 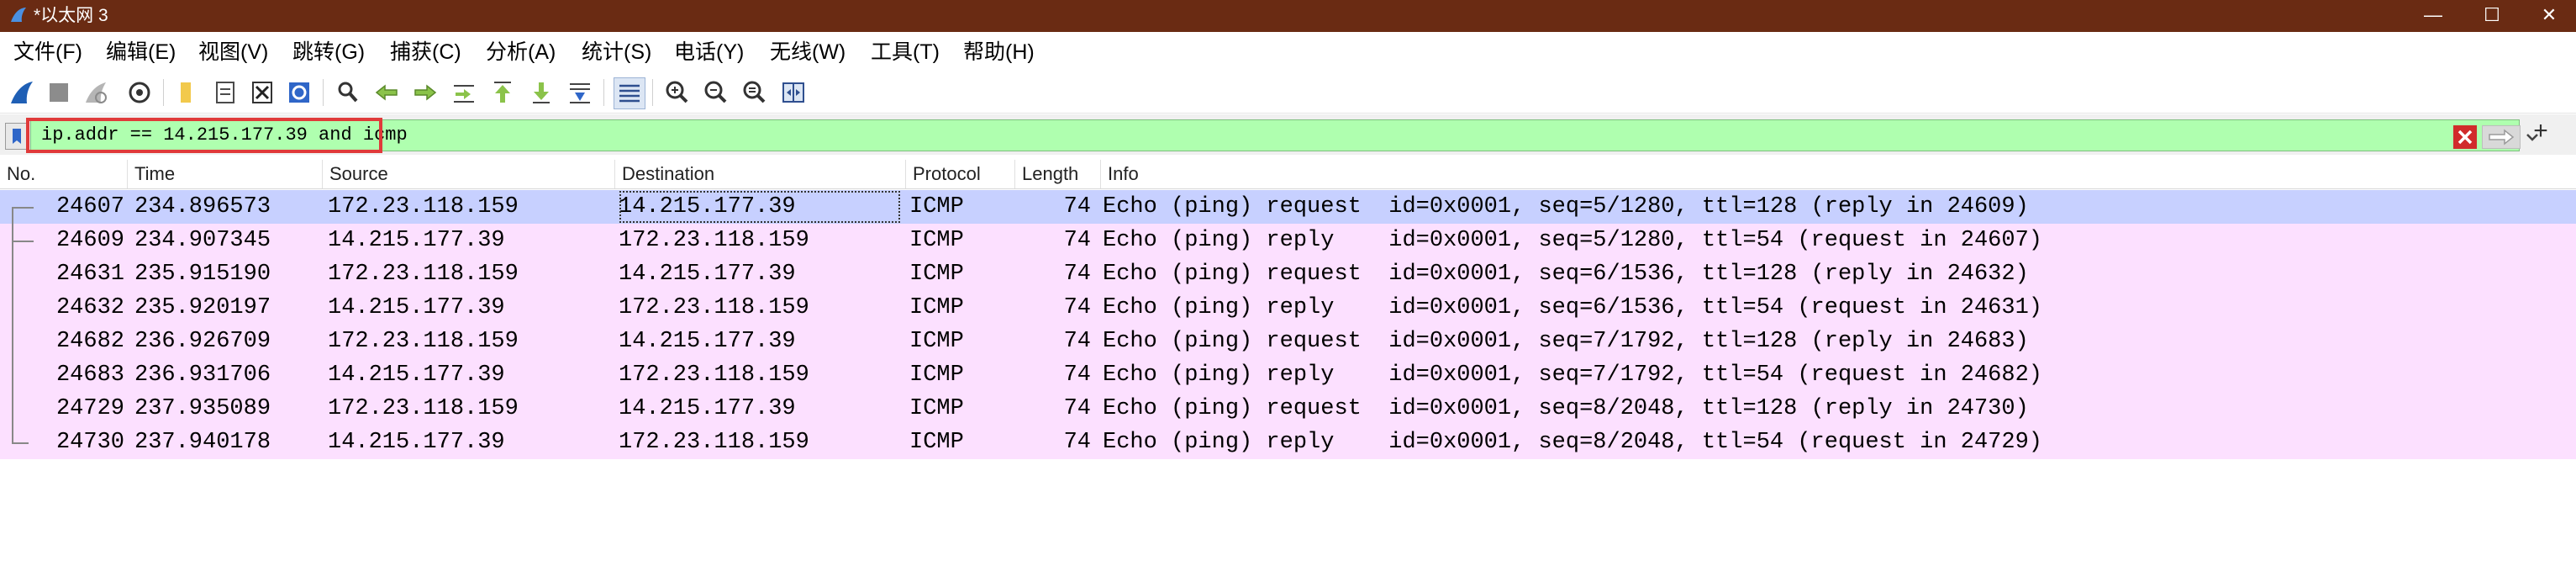 What do you see at coordinates (905, 52) in the screenshot?
I see `menu-tools: 工具(T)` at bounding box center [905, 52].